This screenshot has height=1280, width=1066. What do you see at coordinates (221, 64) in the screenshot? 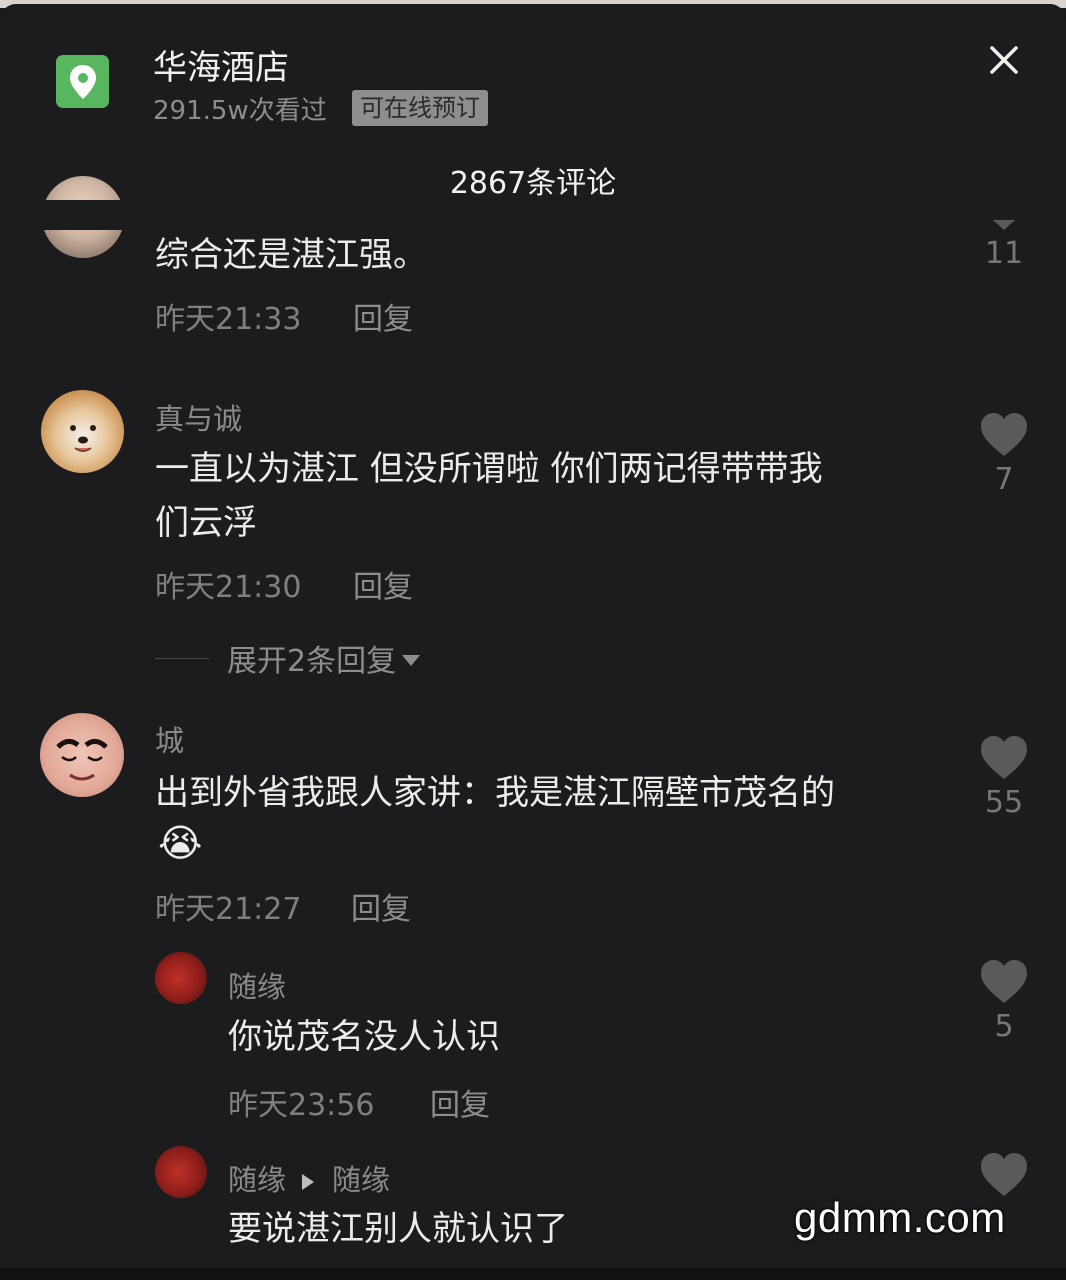
I see `hotel-name: 华海酒店` at bounding box center [221, 64].